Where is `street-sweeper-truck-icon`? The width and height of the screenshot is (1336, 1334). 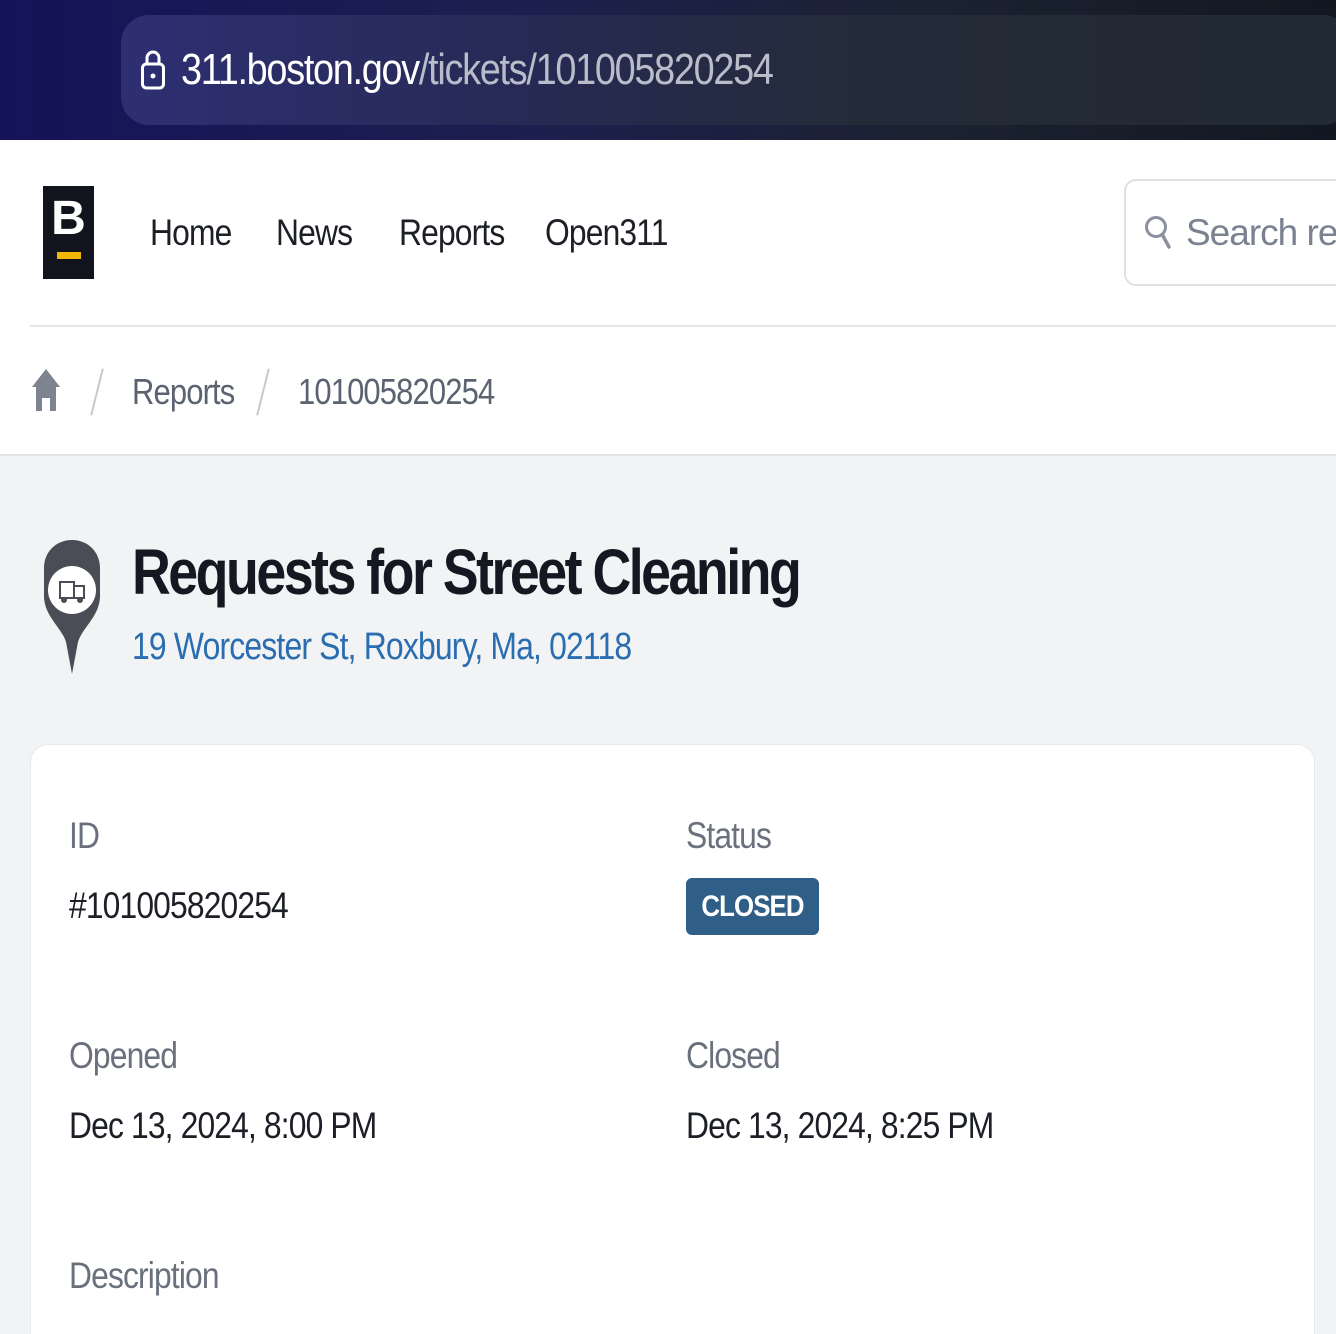 street-sweeper-truck-icon is located at coordinates (72, 609).